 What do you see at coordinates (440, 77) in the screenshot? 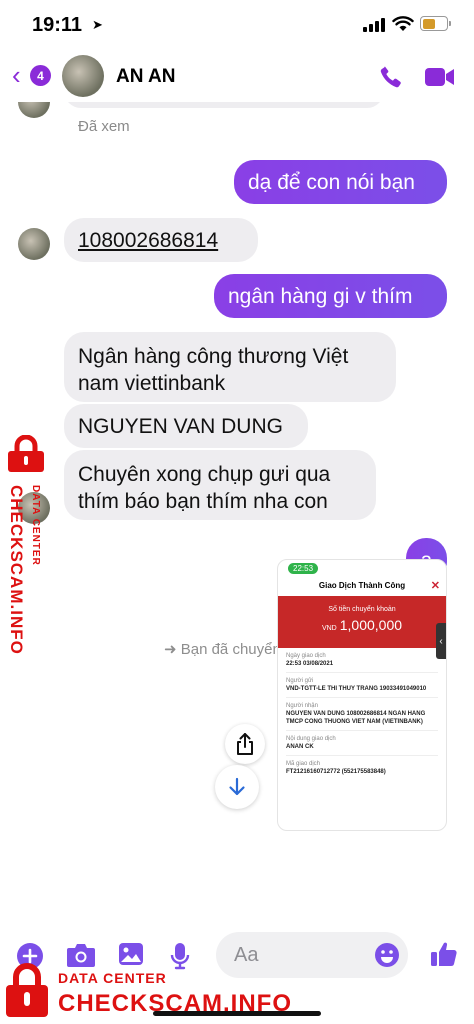
I see `video-call-icon` at bounding box center [440, 77].